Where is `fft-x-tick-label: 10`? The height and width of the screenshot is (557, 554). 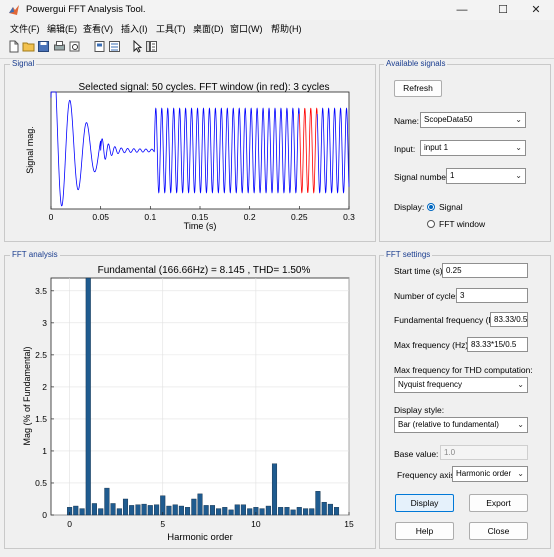
fft-x-tick-label: 10 is located at coordinates (256, 524).